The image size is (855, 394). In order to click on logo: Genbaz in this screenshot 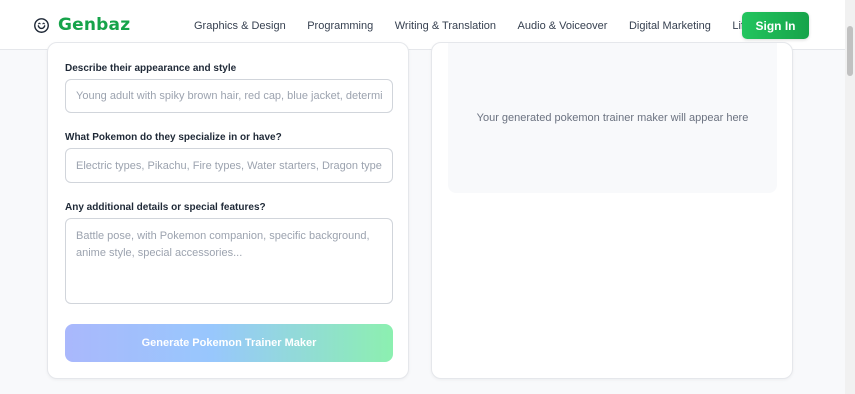, I will do `click(81, 25)`.